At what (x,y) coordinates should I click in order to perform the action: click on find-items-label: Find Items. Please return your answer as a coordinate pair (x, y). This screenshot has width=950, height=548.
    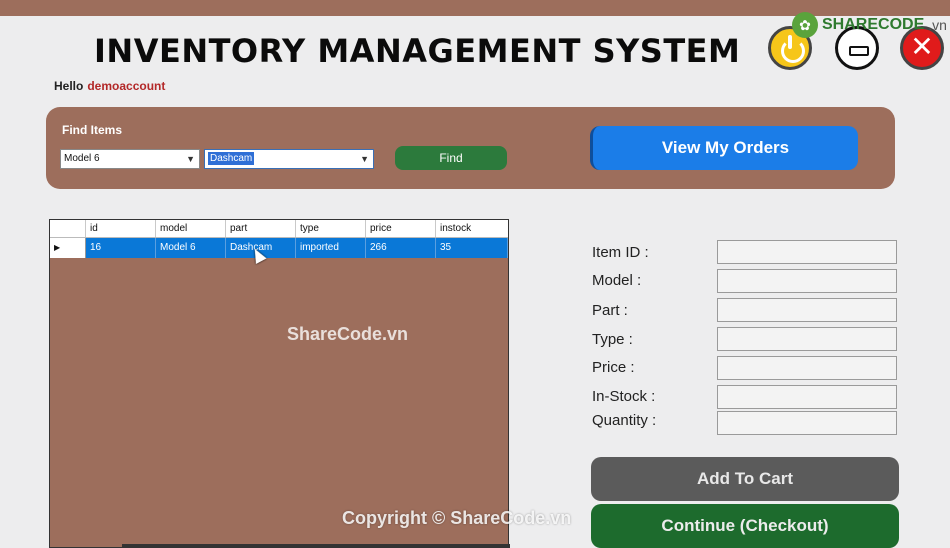
    Looking at the image, I should click on (92, 130).